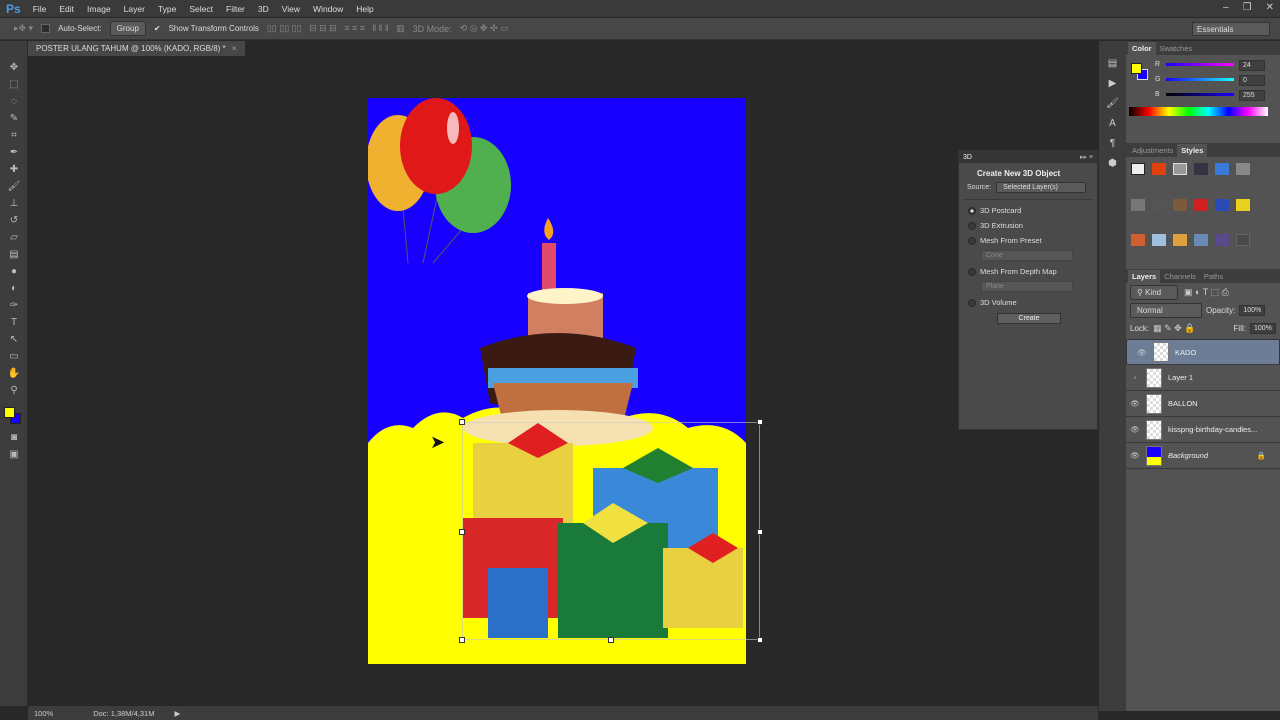 Image resolution: width=1280 pixels, height=720 pixels. What do you see at coordinates (43, 713) in the screenshot?
I see `zoom-level: 100%` at bounding box center [43, 713].